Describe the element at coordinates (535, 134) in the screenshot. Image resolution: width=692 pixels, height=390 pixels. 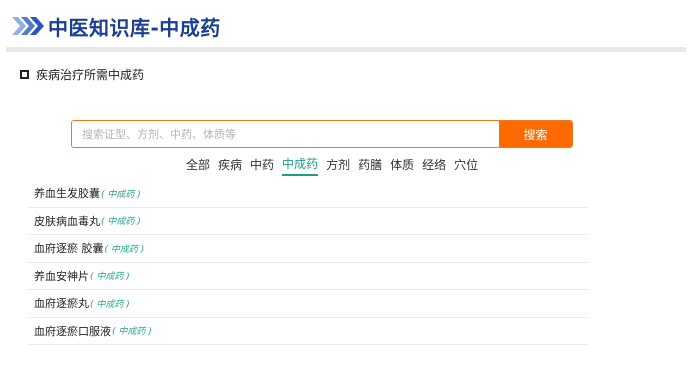
I see `search-button: 搜索` at that location.